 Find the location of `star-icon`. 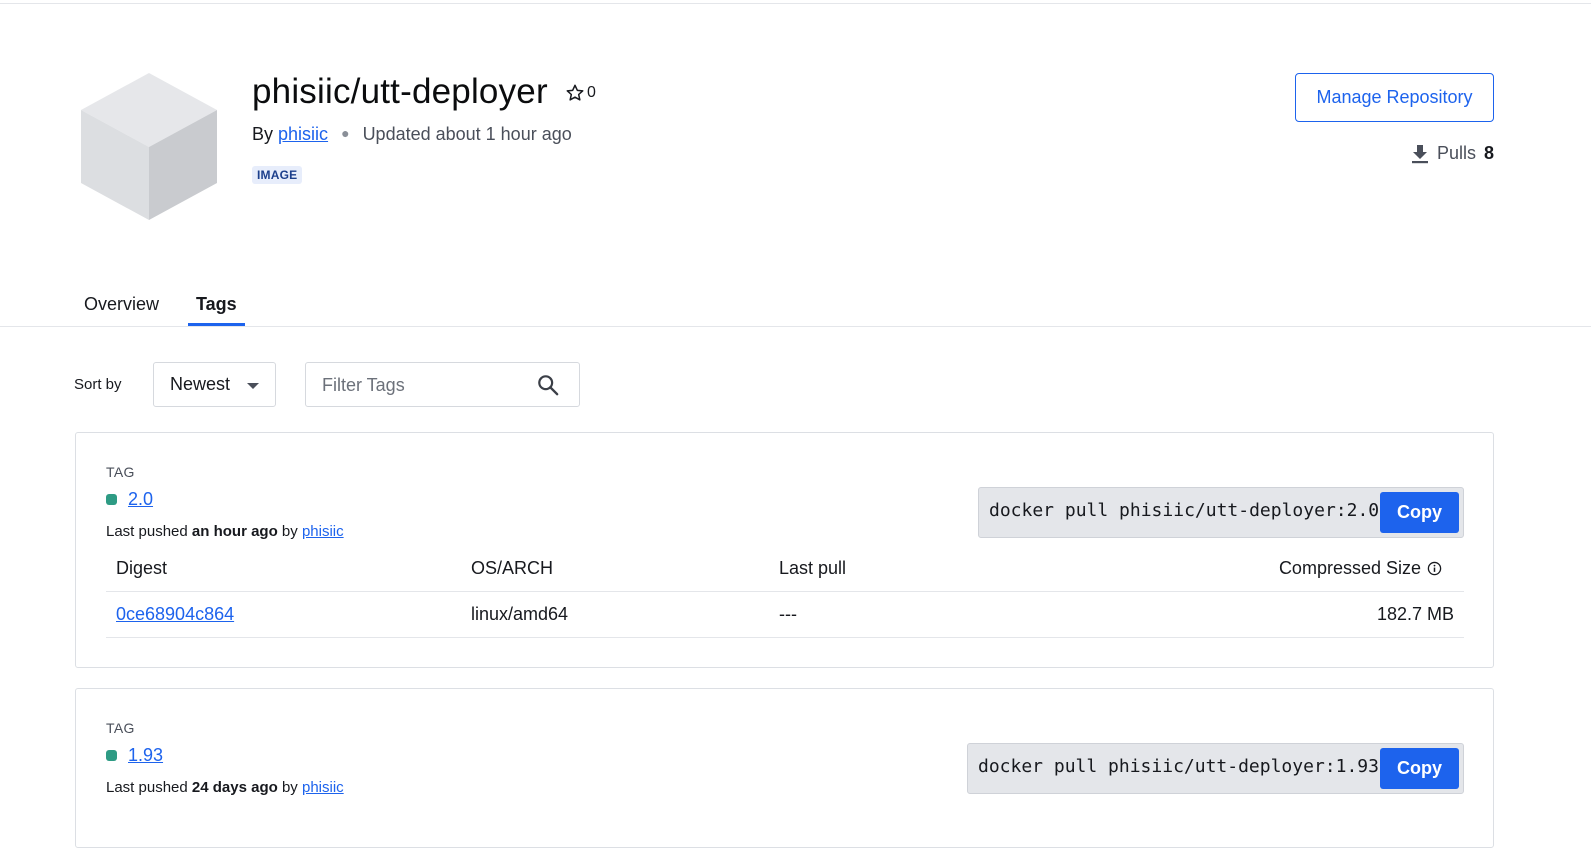

star-icon is located at coordinates (575, 92).